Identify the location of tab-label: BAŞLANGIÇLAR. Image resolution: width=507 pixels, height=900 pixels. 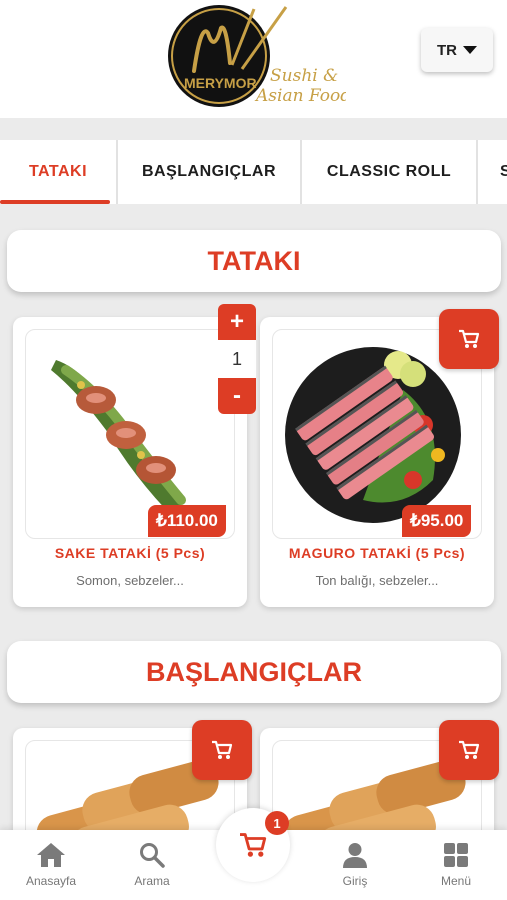
(209, 171).